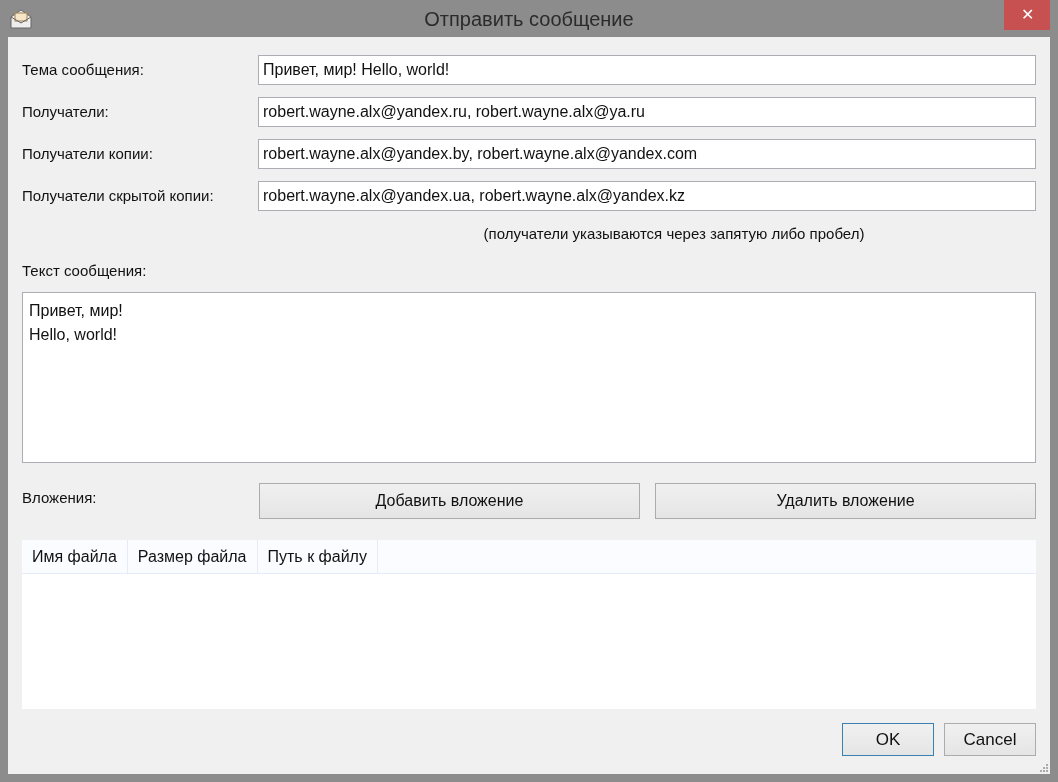 Image resolution: width=1058 pixels, height=782 pixels. Describe the element at coordinates (88, 153) in the screenshot. I see `field-label: Получатели копии:` at that location.